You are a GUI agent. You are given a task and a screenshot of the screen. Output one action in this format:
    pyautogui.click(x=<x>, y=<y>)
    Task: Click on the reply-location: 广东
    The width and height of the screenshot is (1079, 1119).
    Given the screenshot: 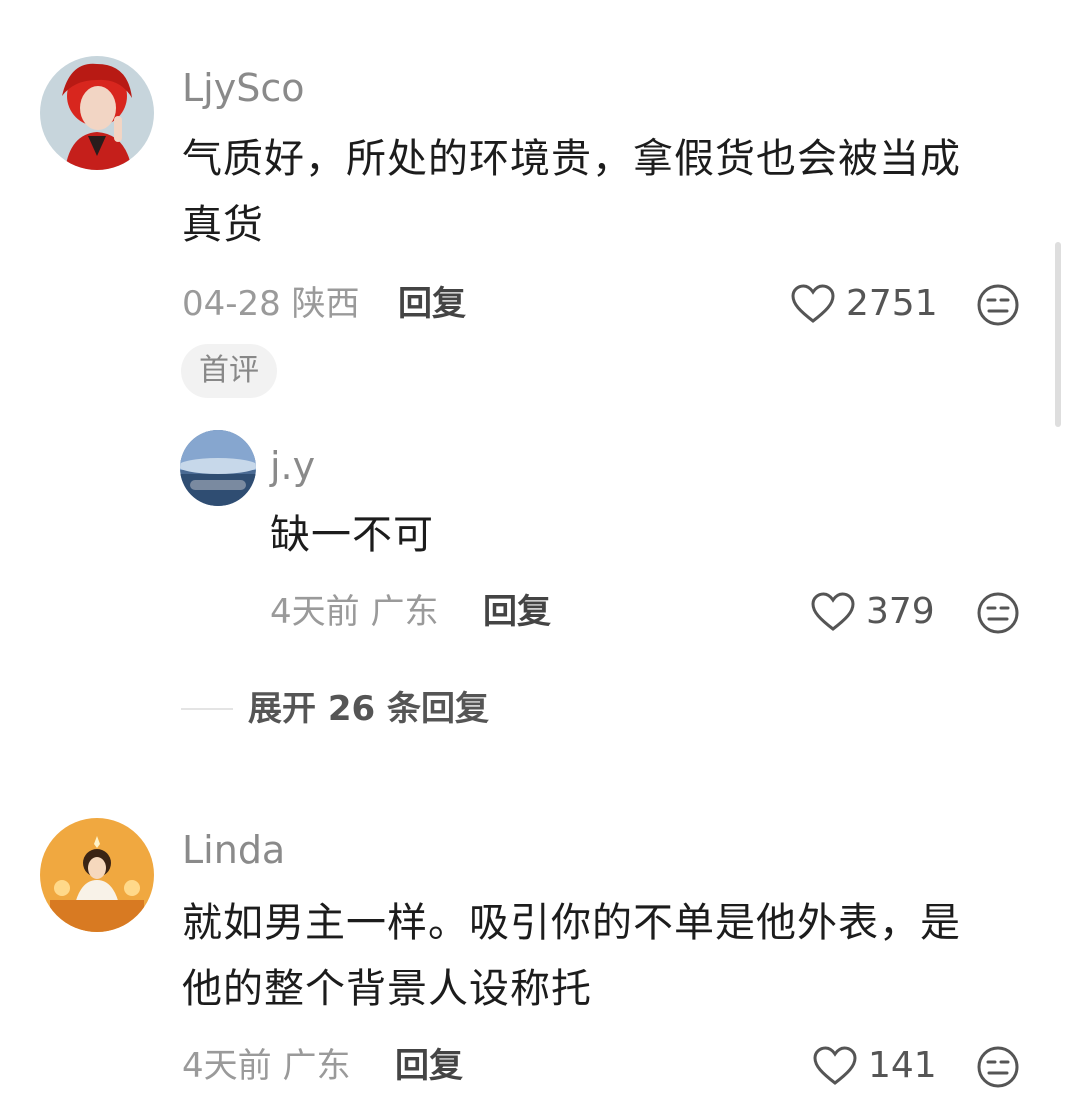 What is the action you would take?
    pyautogui.click(x=404, y=612)
    